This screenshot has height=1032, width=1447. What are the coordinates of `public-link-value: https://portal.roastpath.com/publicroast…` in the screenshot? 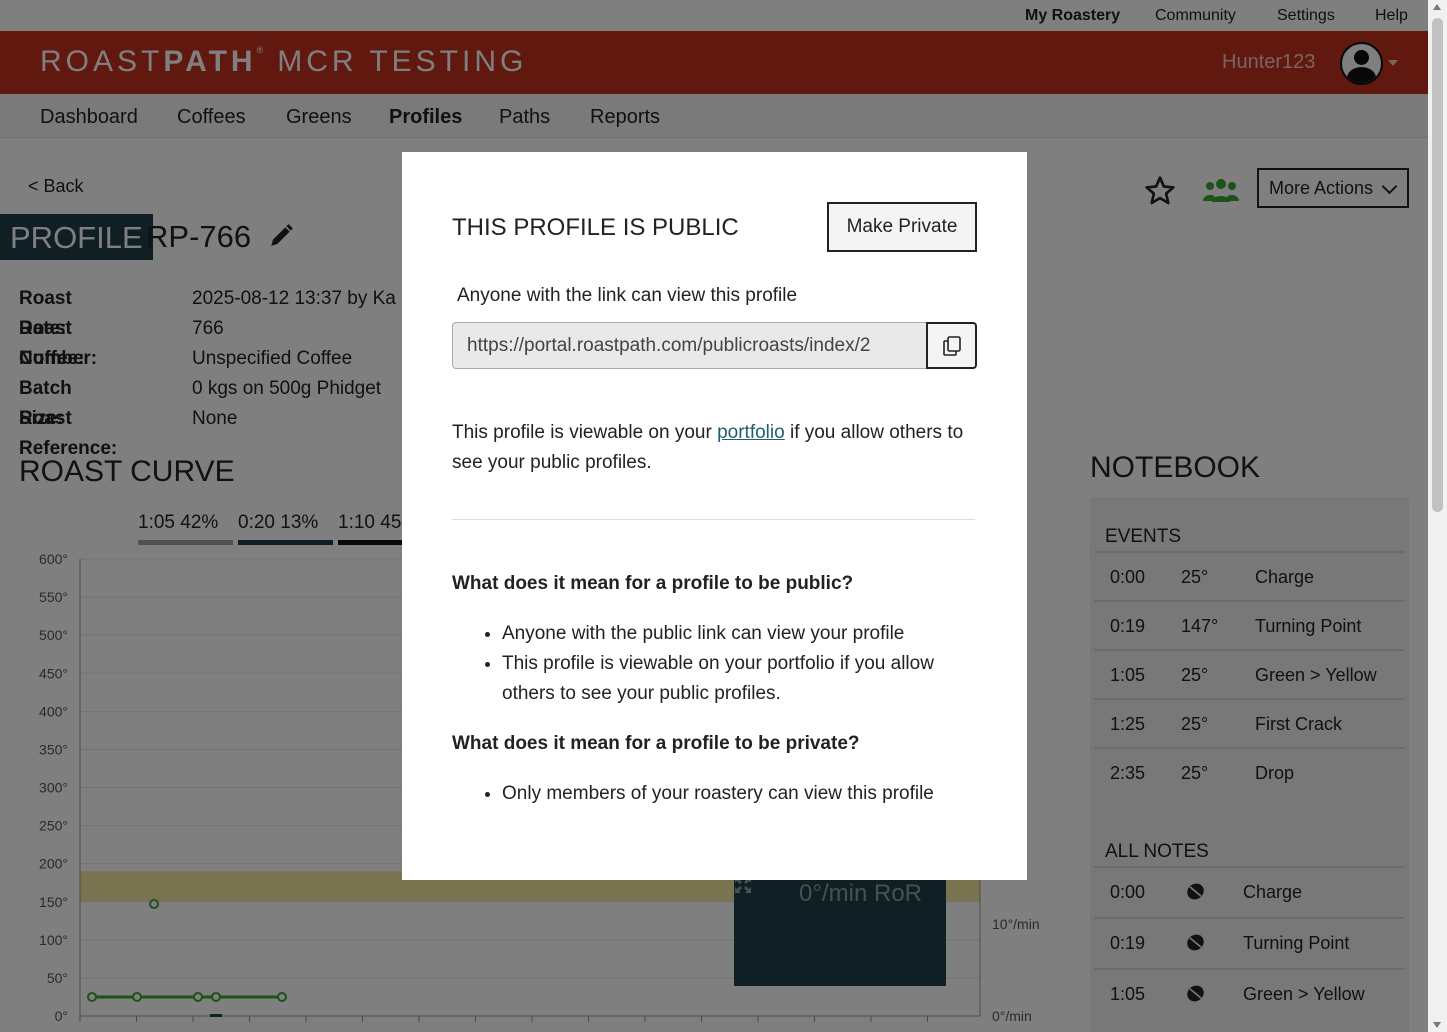 It's located at (669, 345).